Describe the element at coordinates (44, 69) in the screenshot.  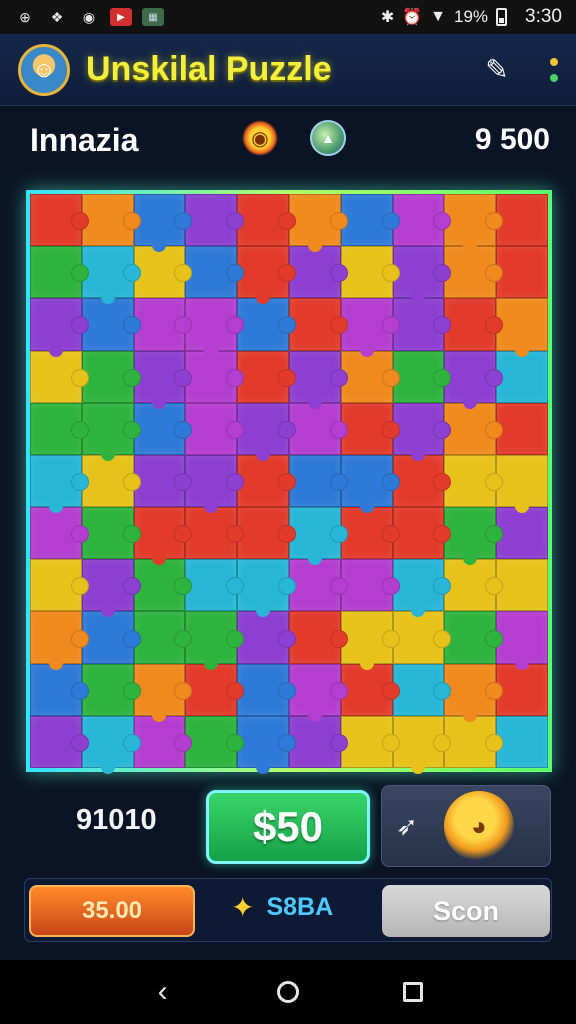
I see `player-avatar: ☺` at that location.